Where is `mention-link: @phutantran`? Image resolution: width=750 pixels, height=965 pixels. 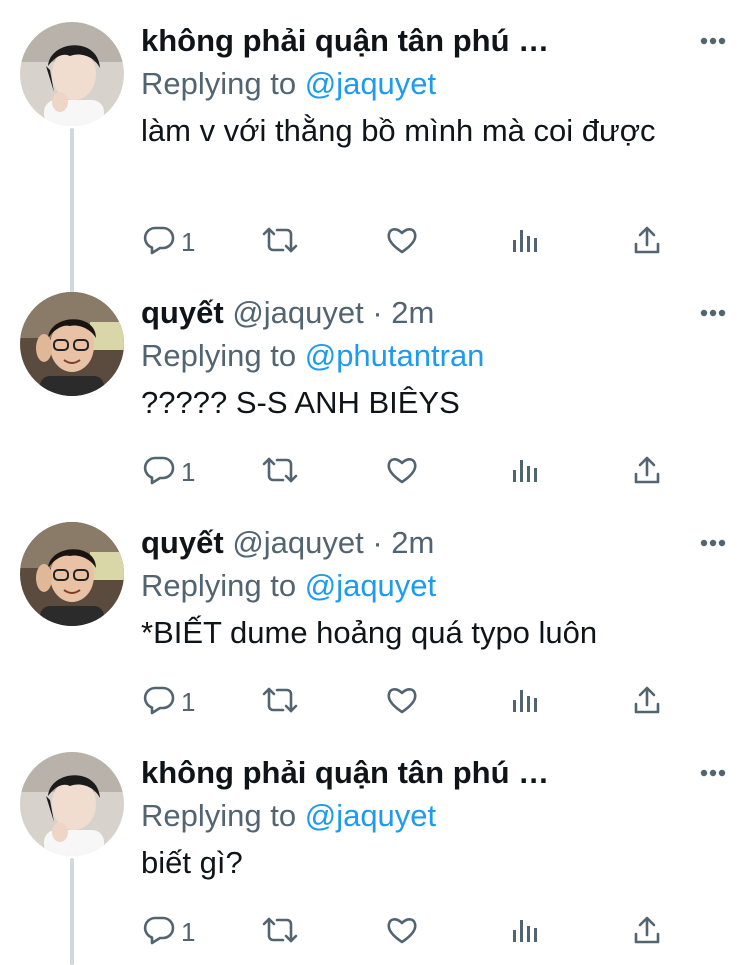 mention-link: @phutantran is located at coordinates (395, 355).